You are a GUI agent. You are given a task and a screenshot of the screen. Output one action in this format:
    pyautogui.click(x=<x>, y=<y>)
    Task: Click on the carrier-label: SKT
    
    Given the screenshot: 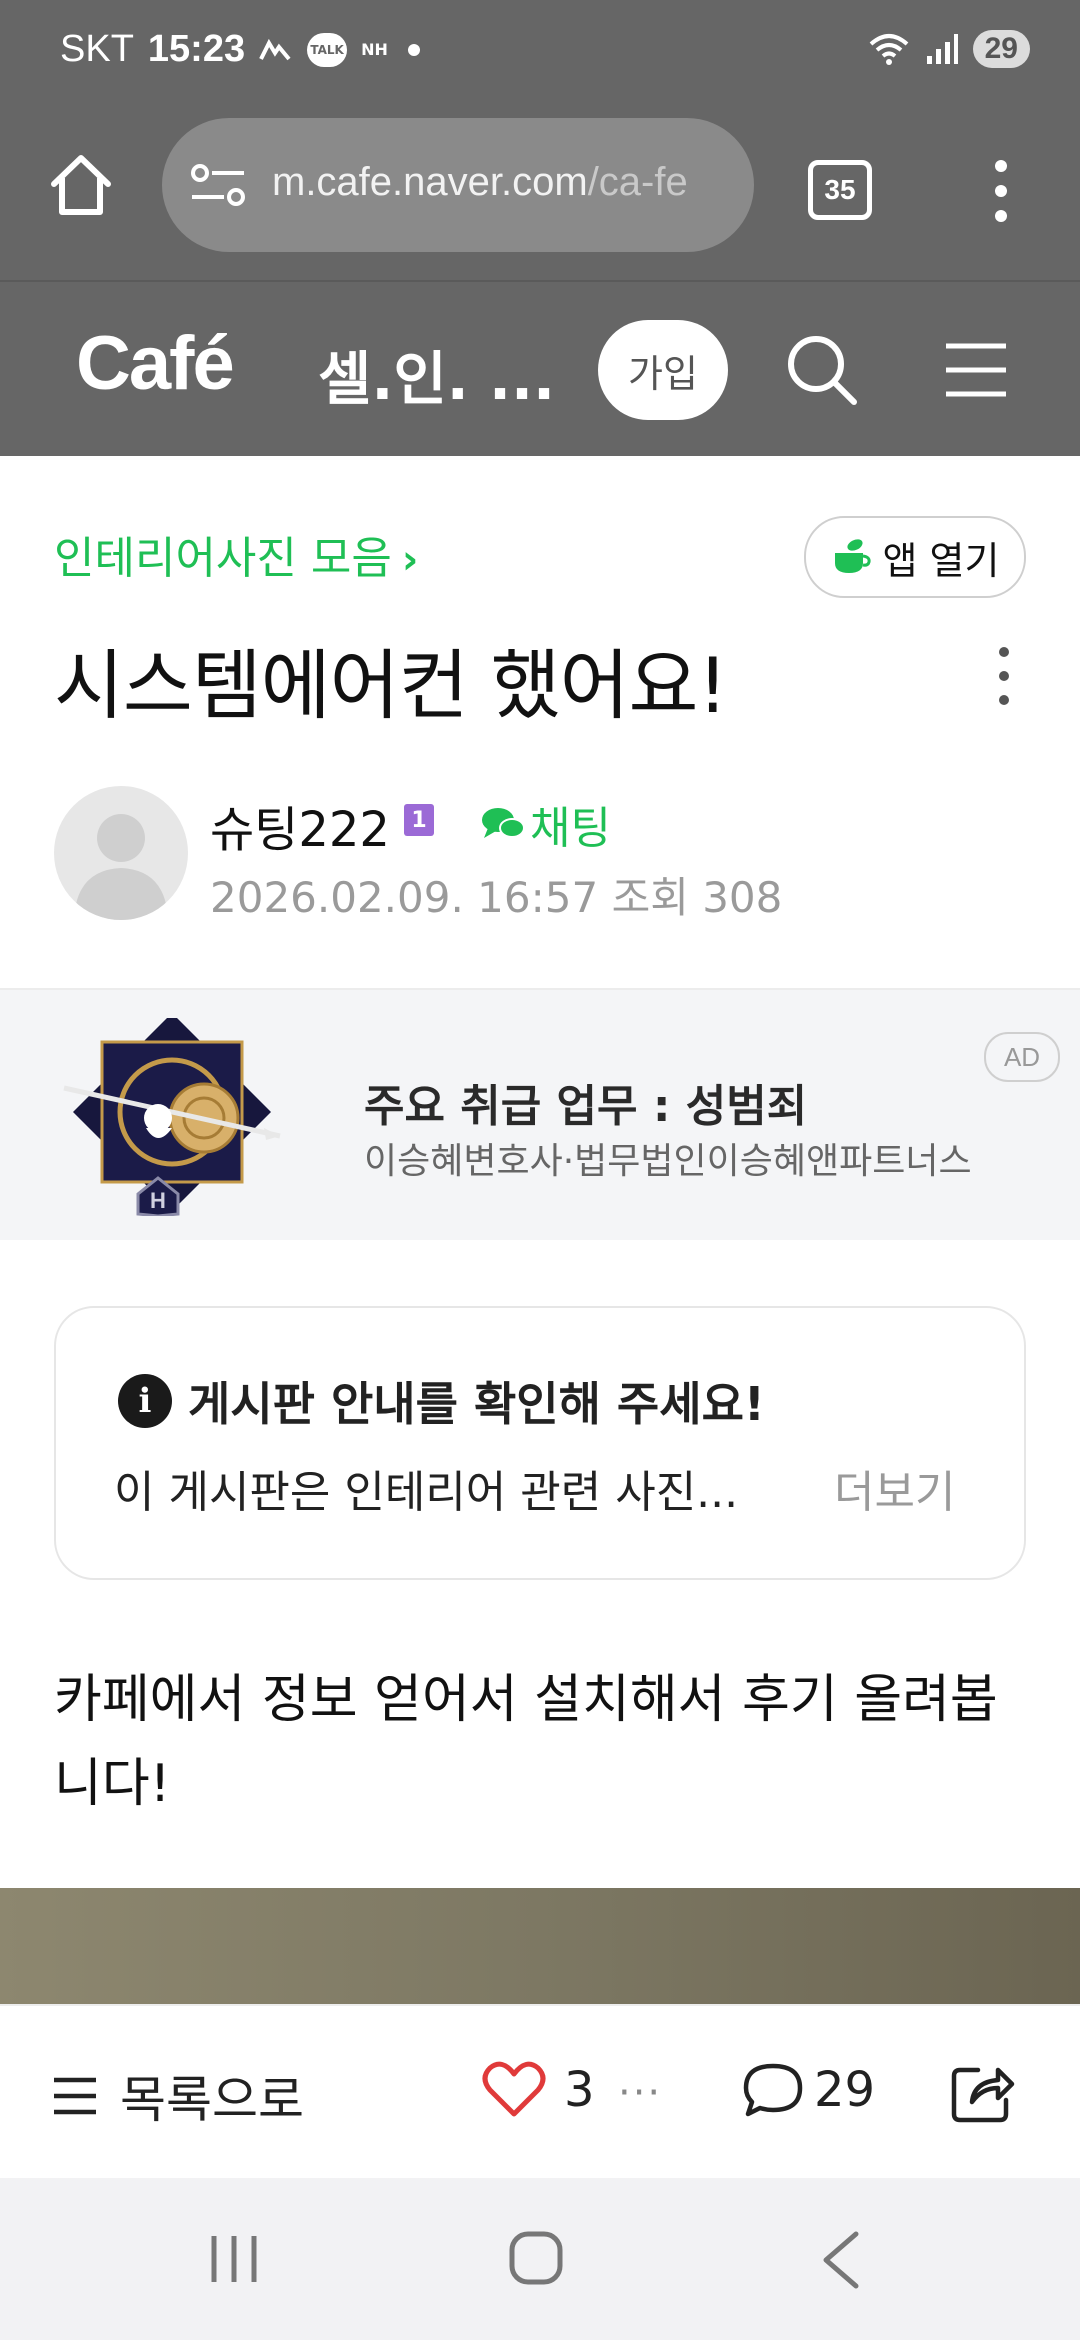 What is the action you would take?
    pyautogui.click(x=97, y=49)
    